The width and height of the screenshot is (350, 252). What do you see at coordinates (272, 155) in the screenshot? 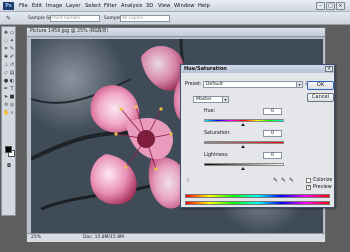
I see `lightness-input: 0` at bounding box center [272, 155].